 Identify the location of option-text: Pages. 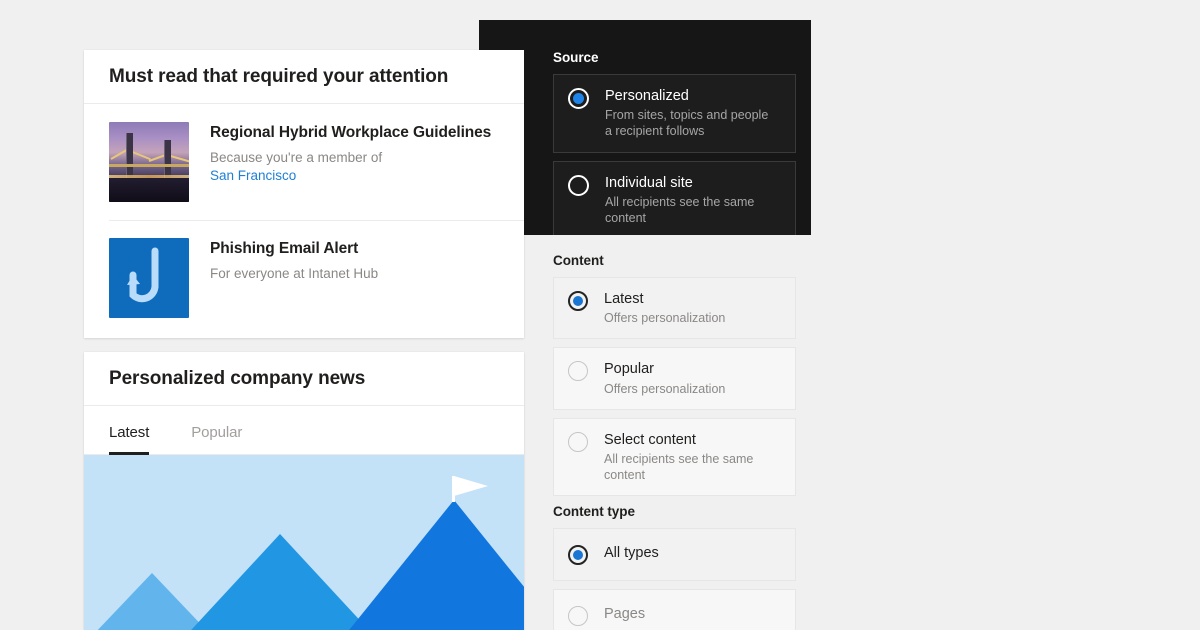
(616, 614).